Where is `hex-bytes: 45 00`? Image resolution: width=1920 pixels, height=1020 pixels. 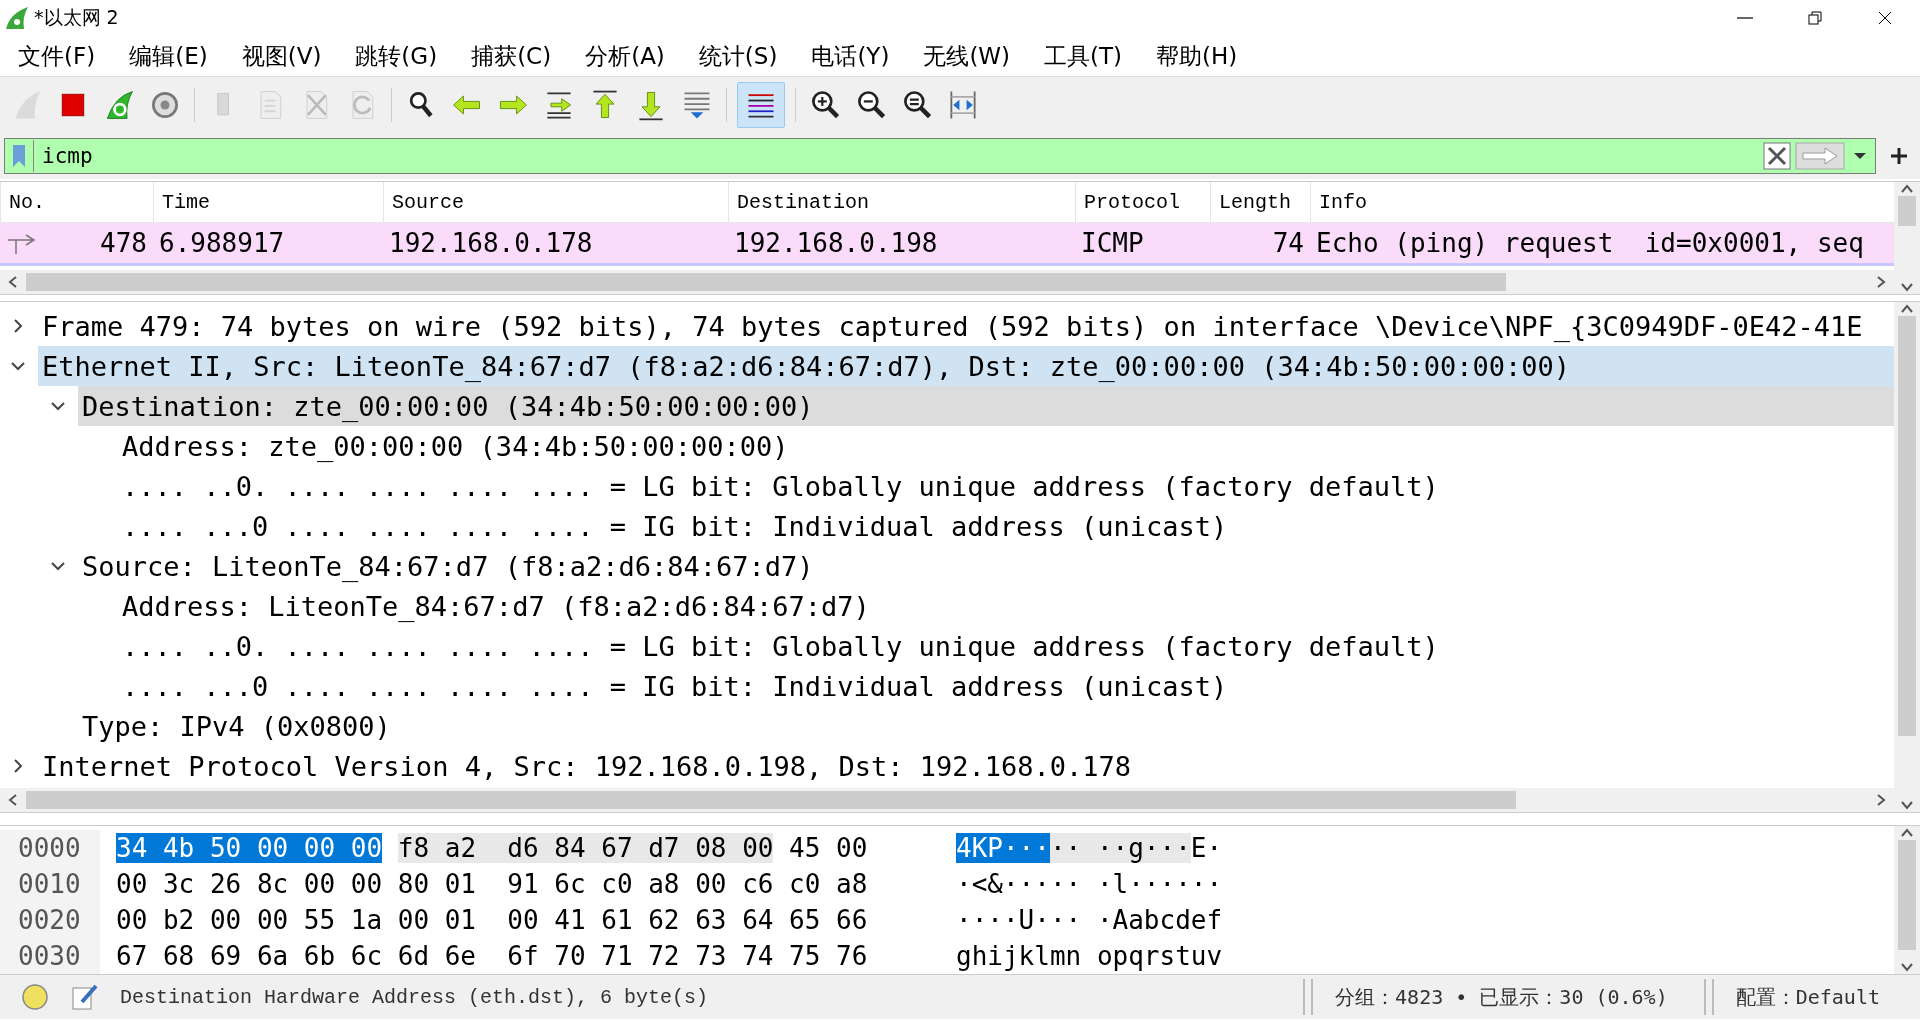
hex-bytes: 45 00 is located at coordinates (828, 848).